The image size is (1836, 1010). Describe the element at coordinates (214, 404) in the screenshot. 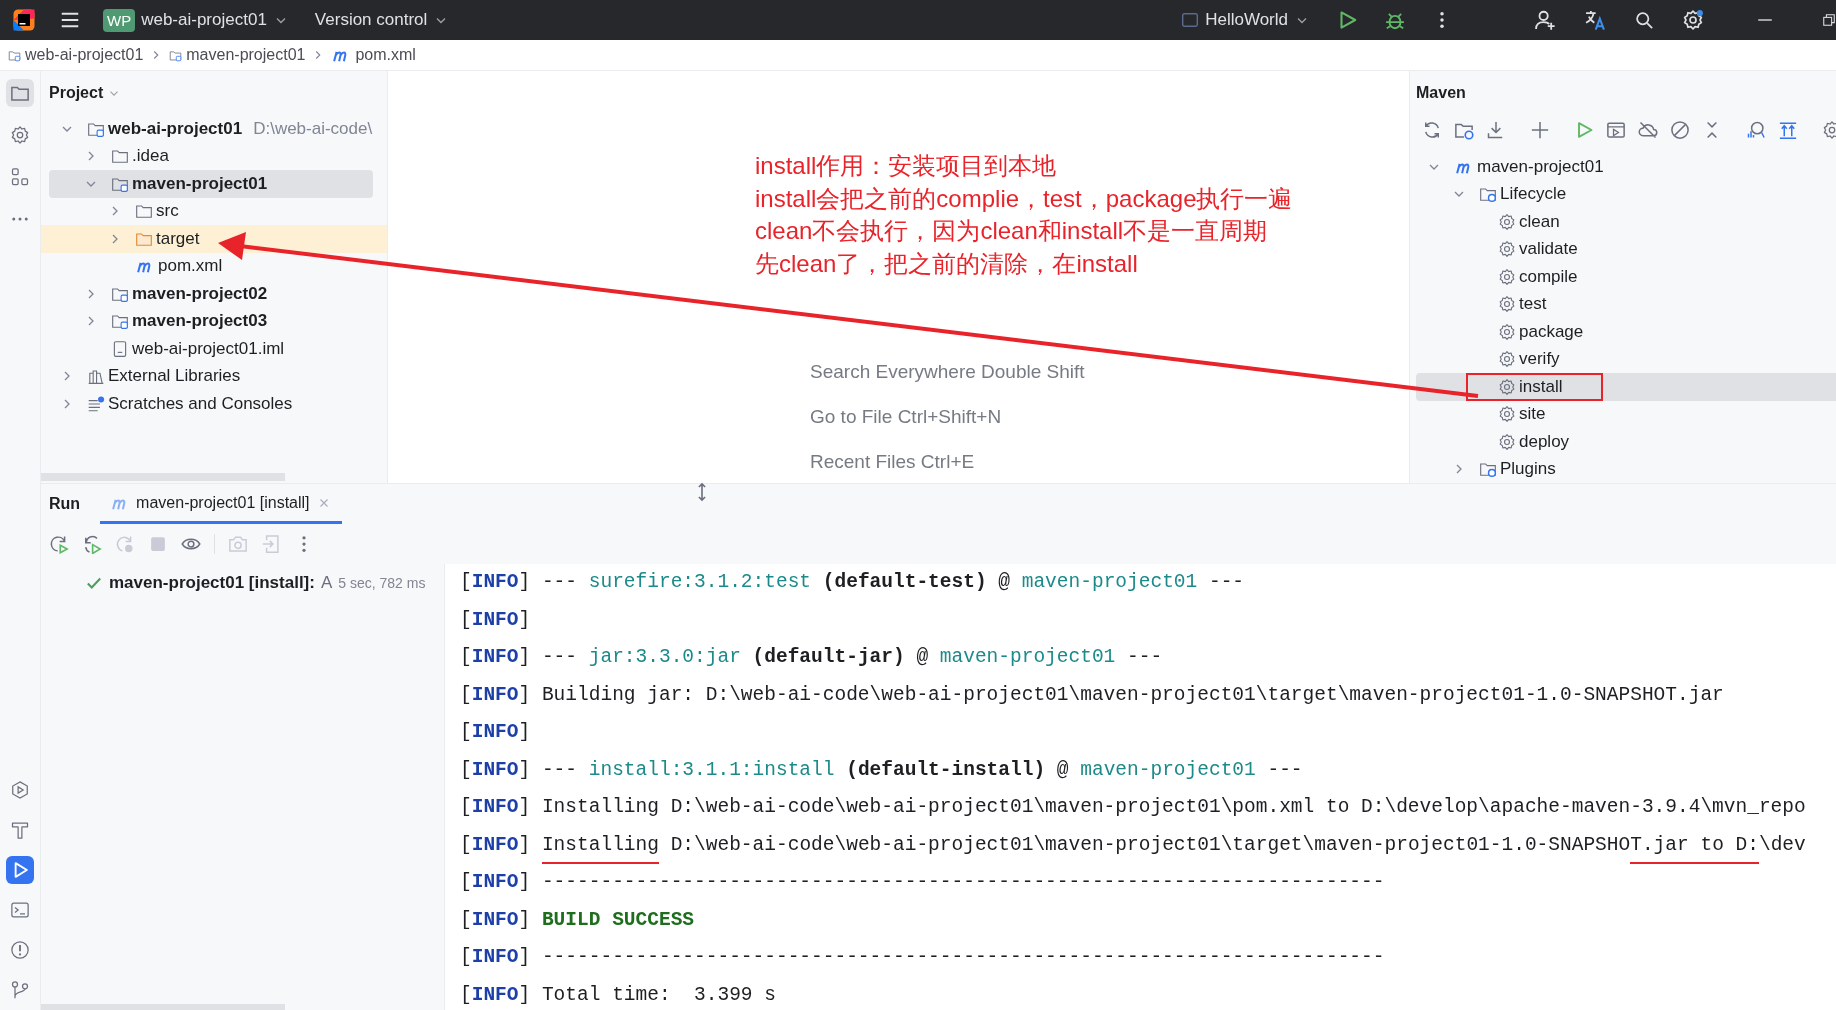

I see `tree-item: Scratches and Consoles` at that location.